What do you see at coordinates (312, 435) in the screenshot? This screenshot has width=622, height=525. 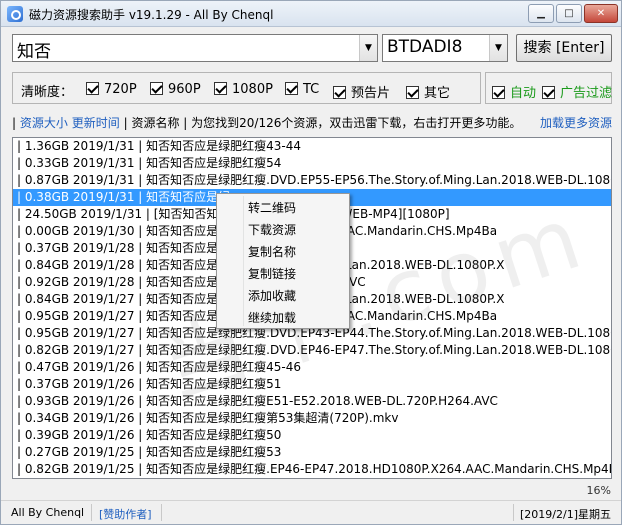 I see `list-item: | 0.39GB 2019/1/26 | 知否知否应是绿肥红瘦50` at bounding box center [312, 435].